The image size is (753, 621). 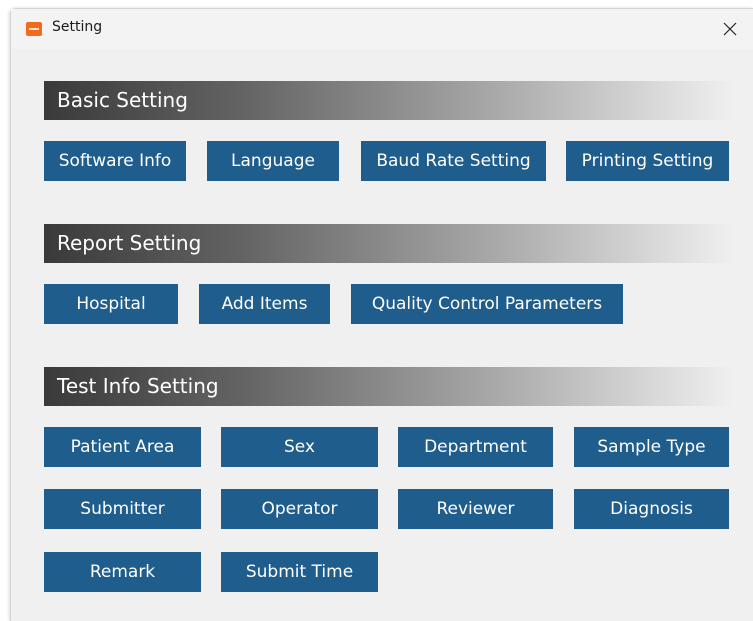 I want to click on submit-time-button: Submit Time, so click(x=299, y=572).